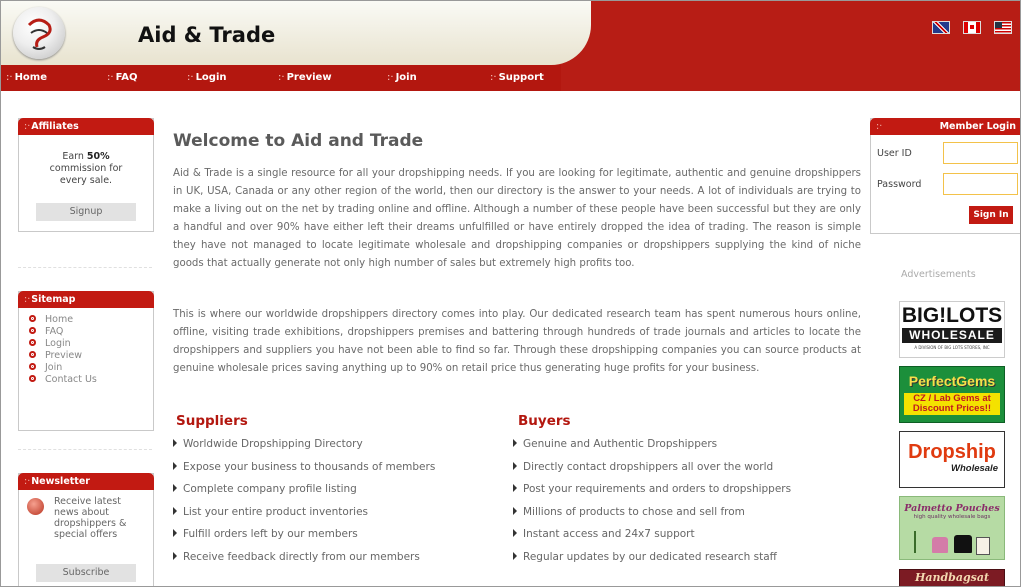  What do you see at coordinates (980, 184) in the screenshot?
I see `password-input` at bounding box center [980, 184].